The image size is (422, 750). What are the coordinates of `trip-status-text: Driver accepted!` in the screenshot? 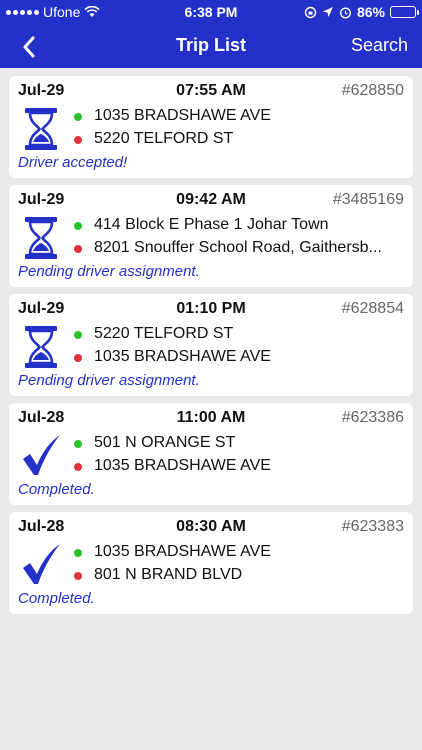 It's located at (73, 162).